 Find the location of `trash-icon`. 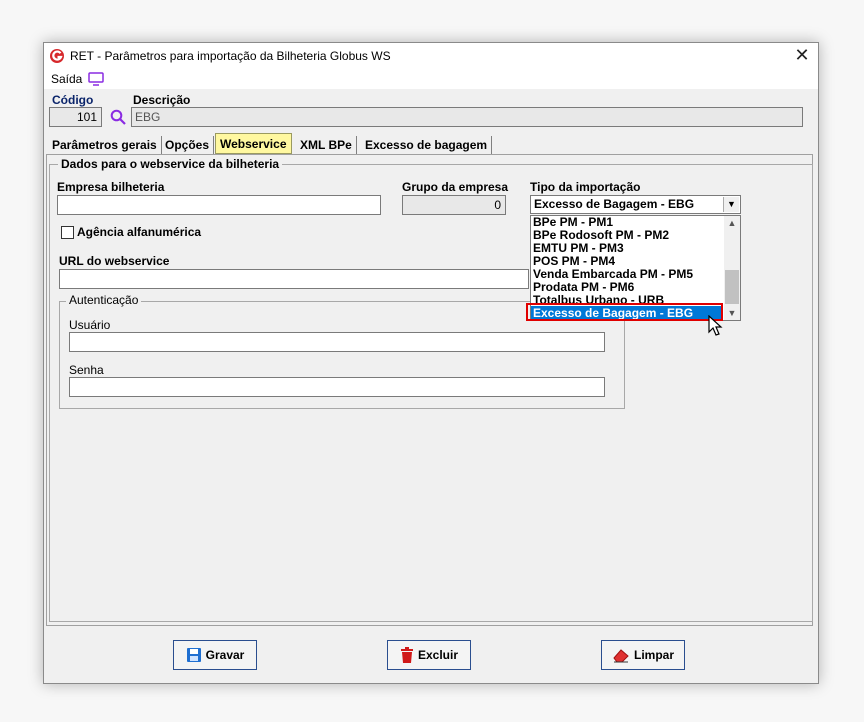

trash-icon is located at coordinates (406, 655).